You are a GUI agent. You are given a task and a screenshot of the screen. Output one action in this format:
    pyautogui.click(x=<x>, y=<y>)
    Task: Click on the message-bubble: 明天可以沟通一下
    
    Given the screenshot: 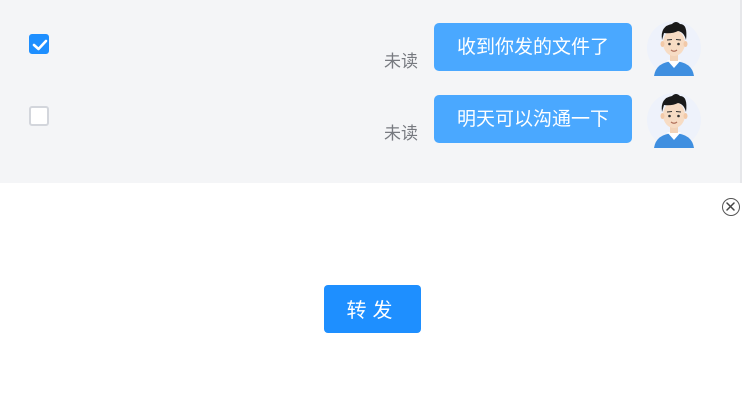 What is the action you would take?
    pyautogui.click(x=533, y=119)
    